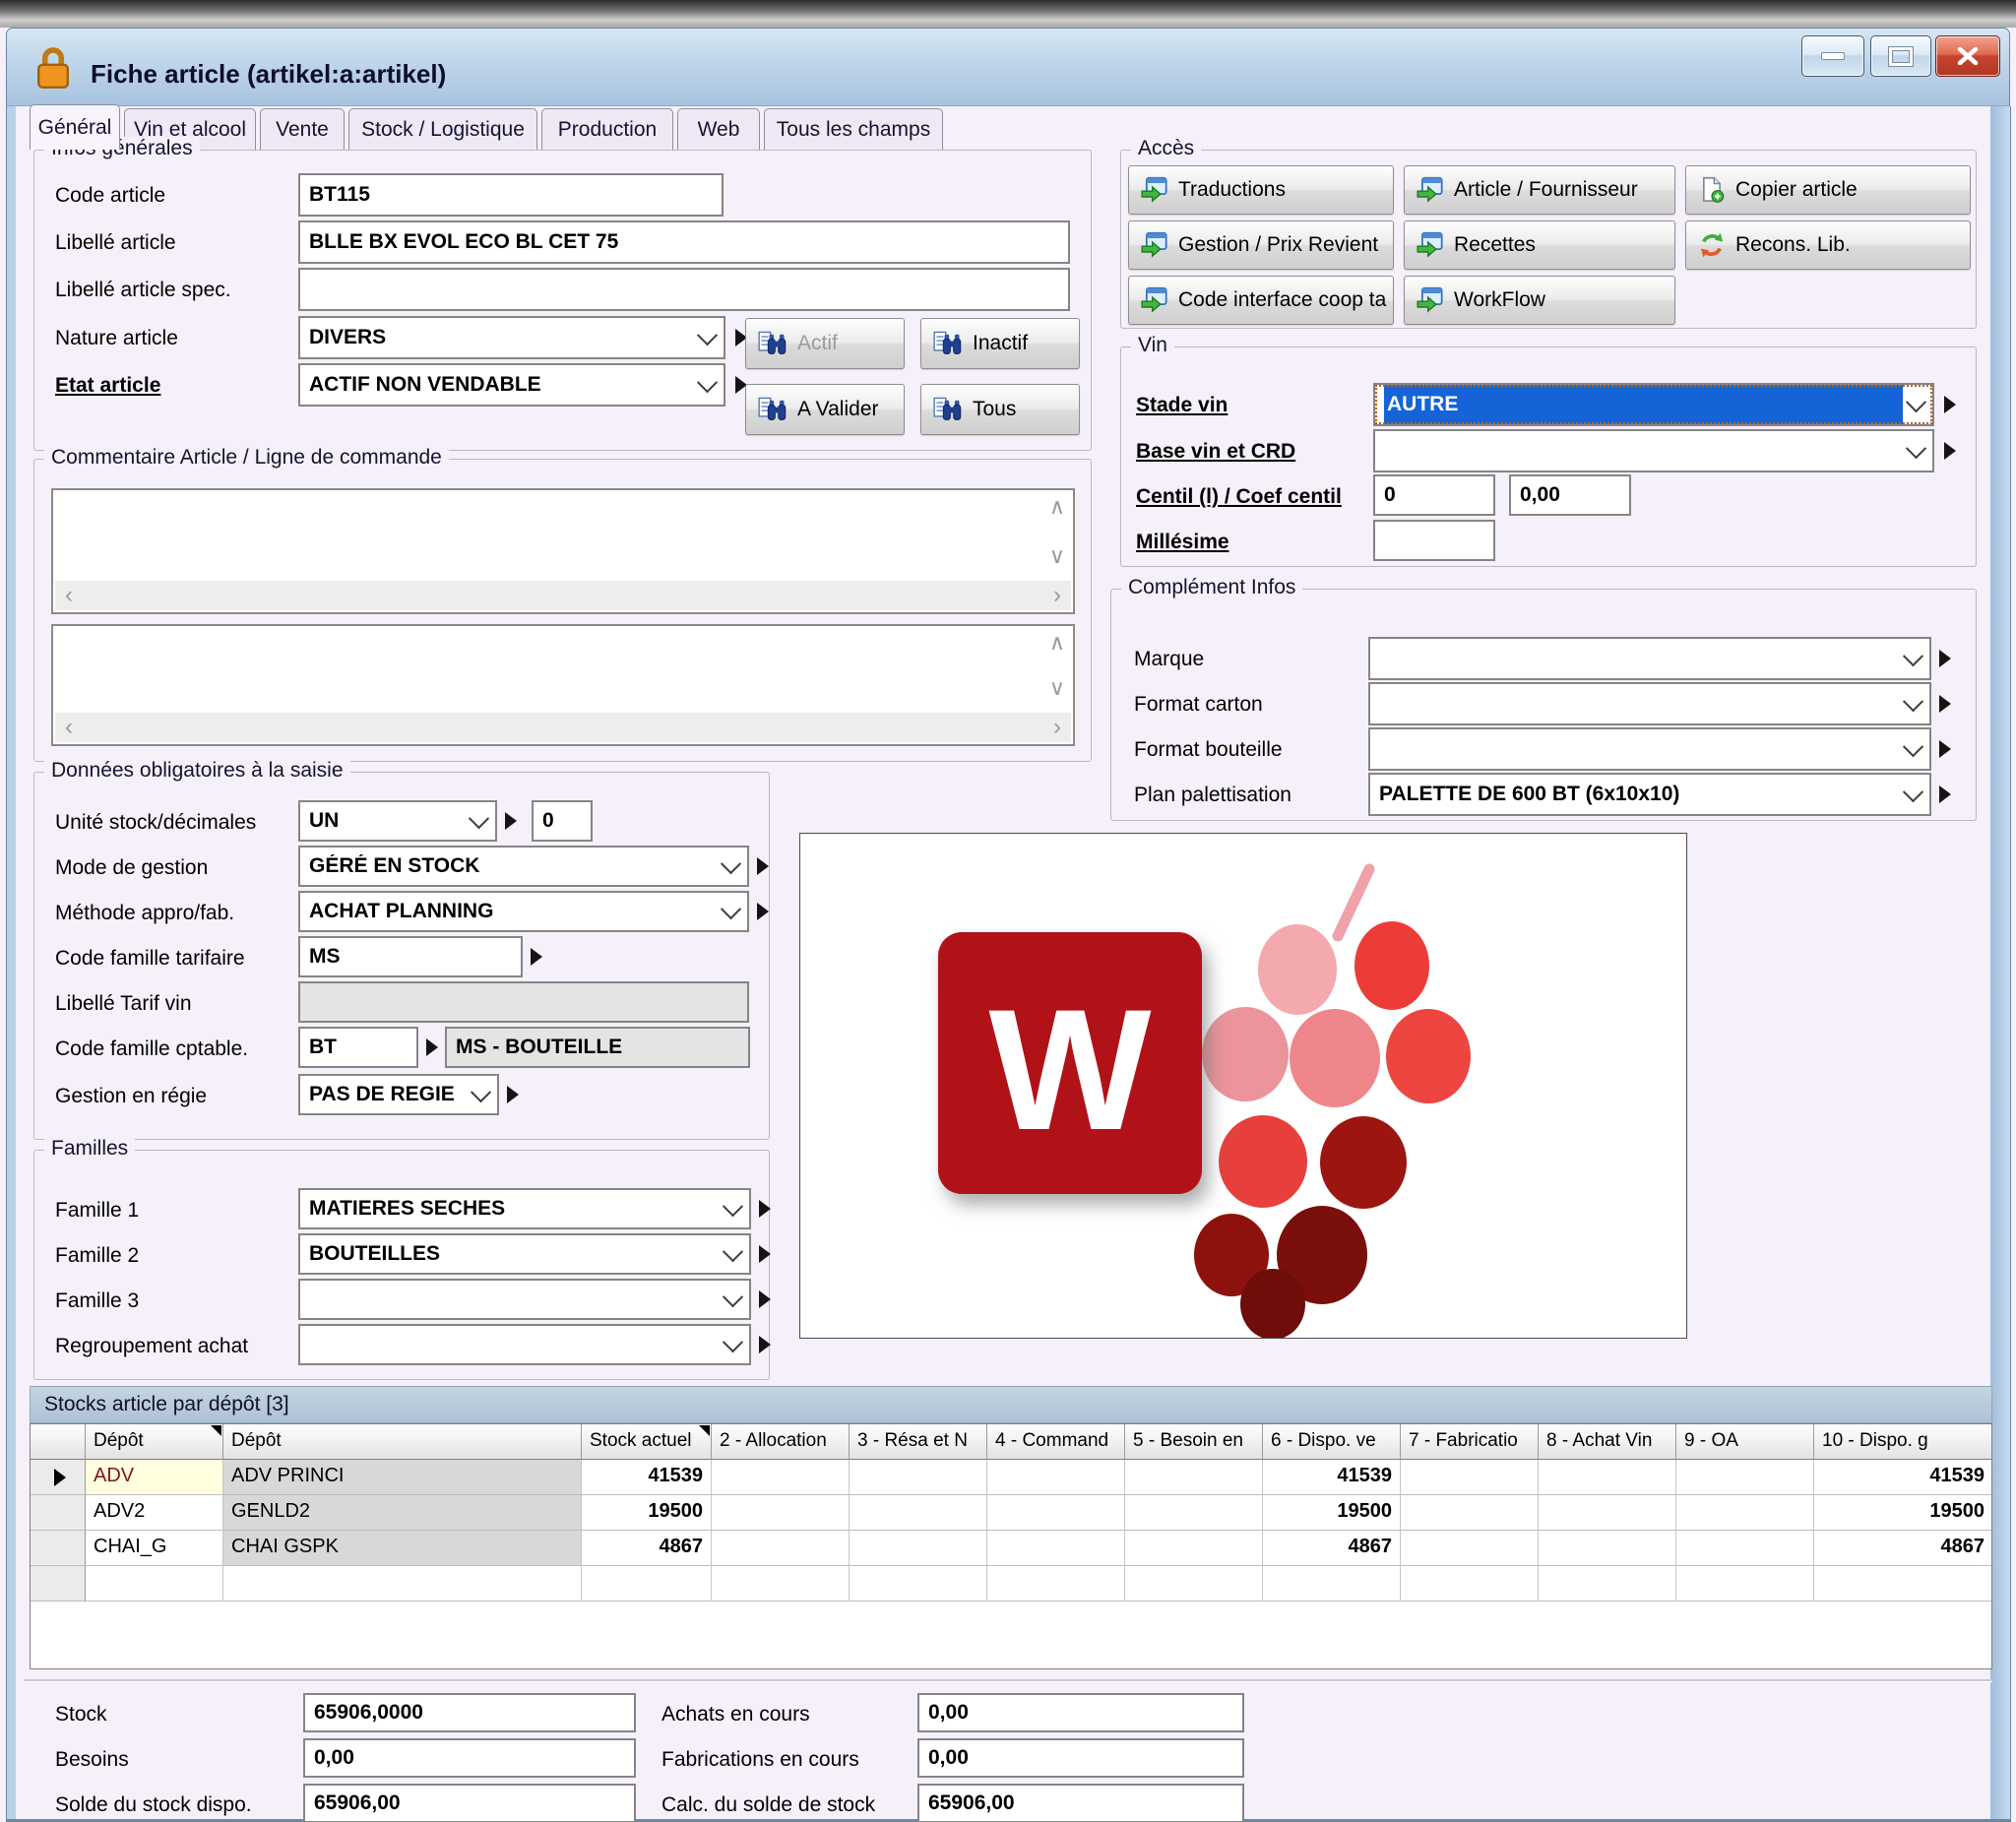 The width and height of the screenshot is (2016, 1822). What do you see at coordinates (1828, 245) in the screenshot?
I see `recons-lib-button: Recons. Lib.` at bounding box center [1828, 245].